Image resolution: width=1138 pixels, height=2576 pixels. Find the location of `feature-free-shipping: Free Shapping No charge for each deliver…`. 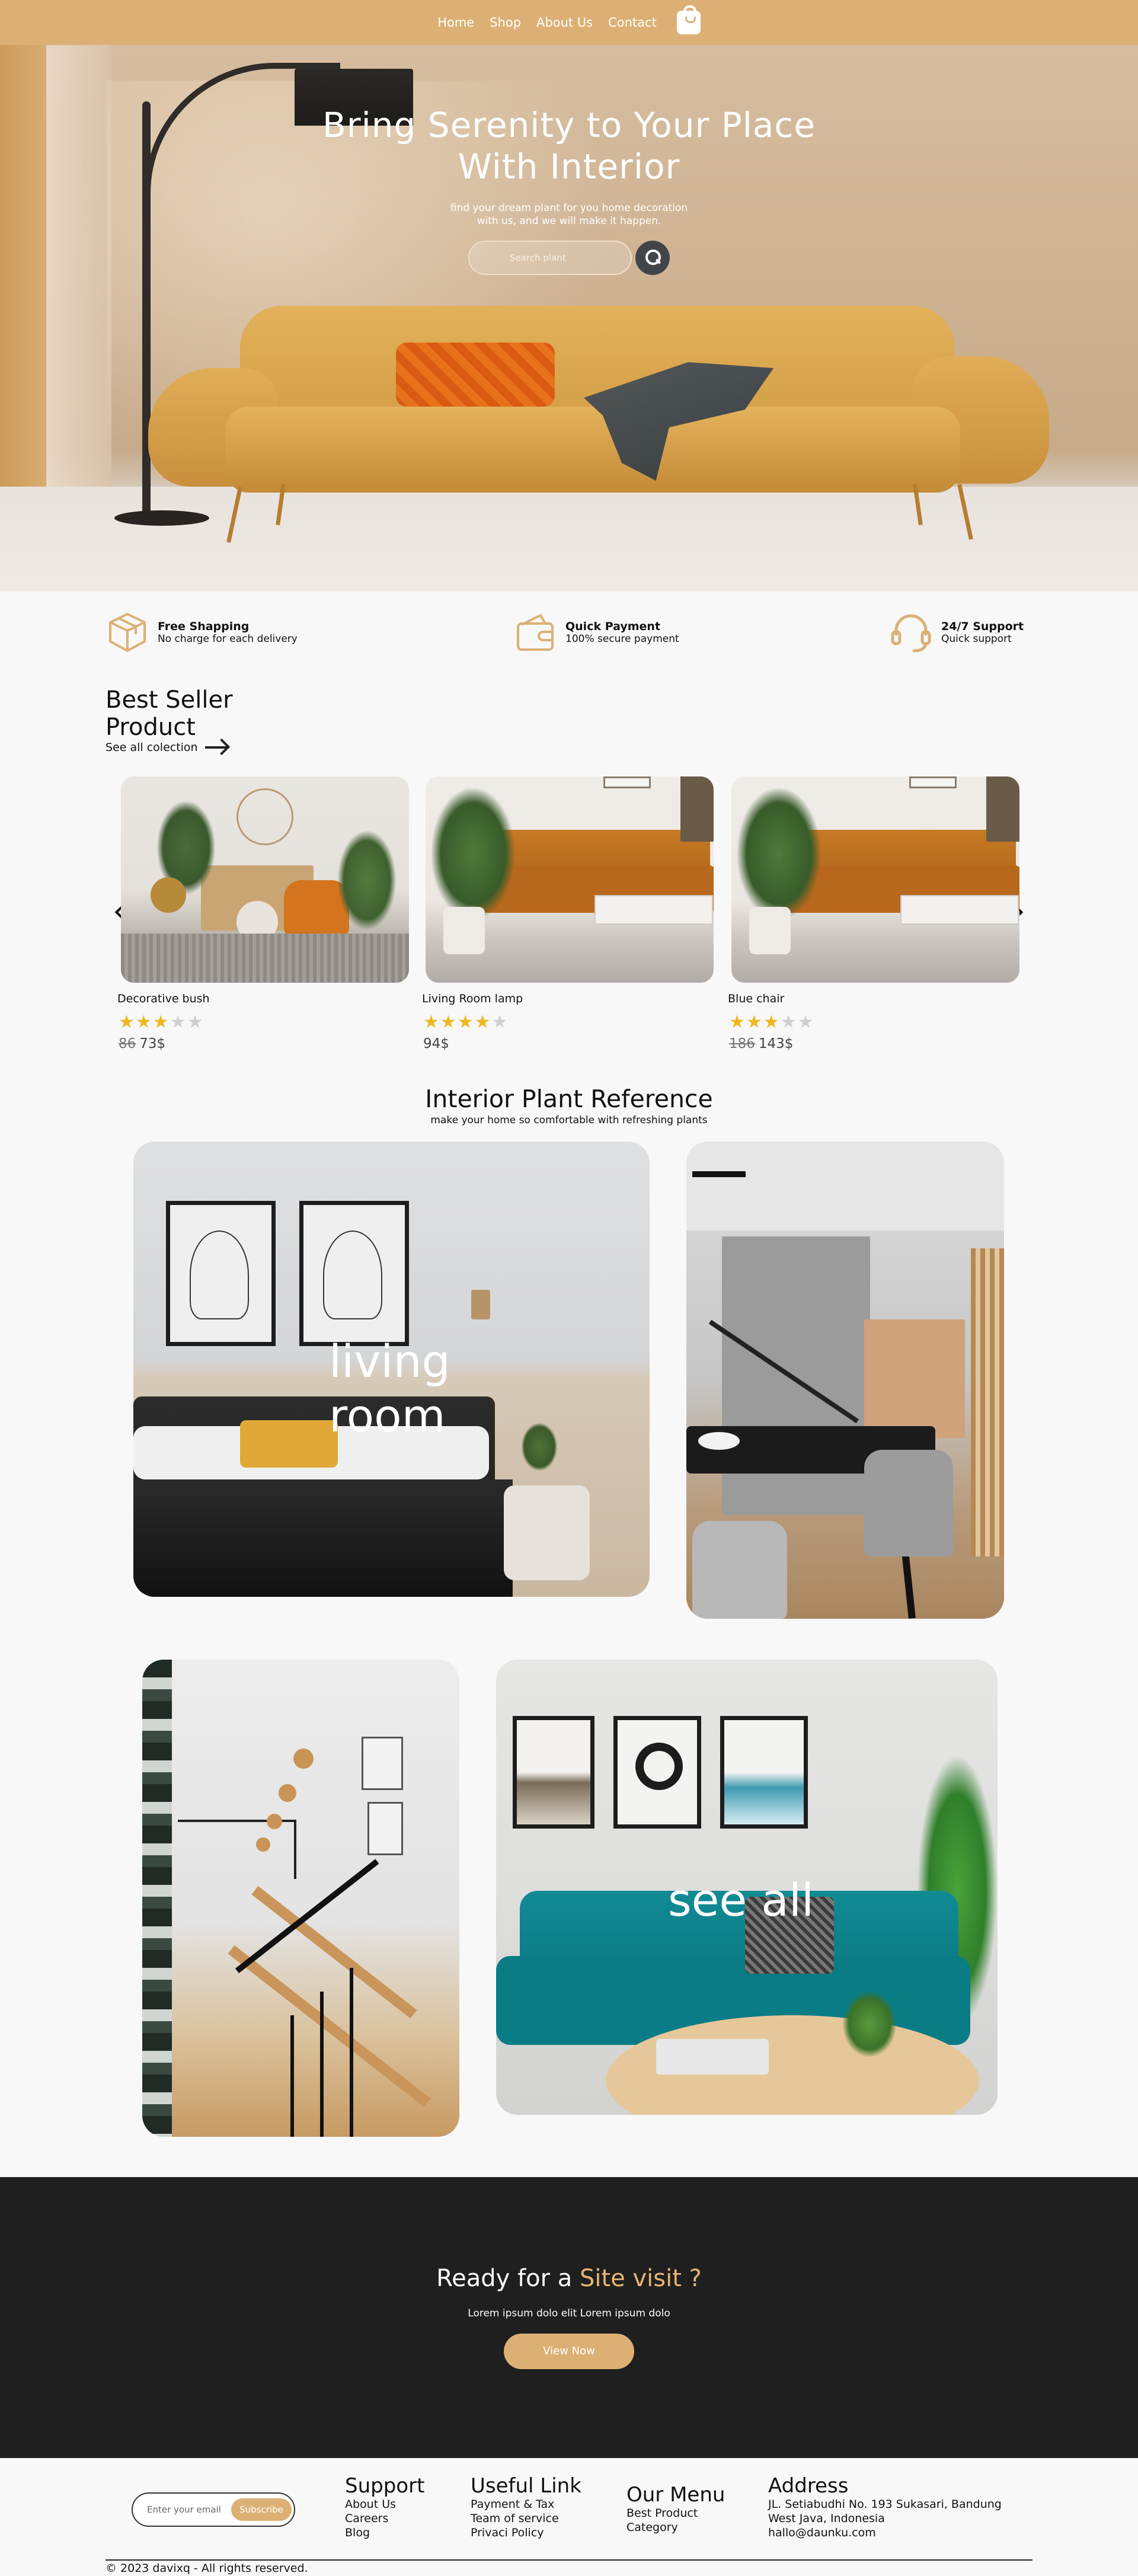

feature-free-shipping: Free Shapping No charge for each deliver… is located at coordinates (202, 632).